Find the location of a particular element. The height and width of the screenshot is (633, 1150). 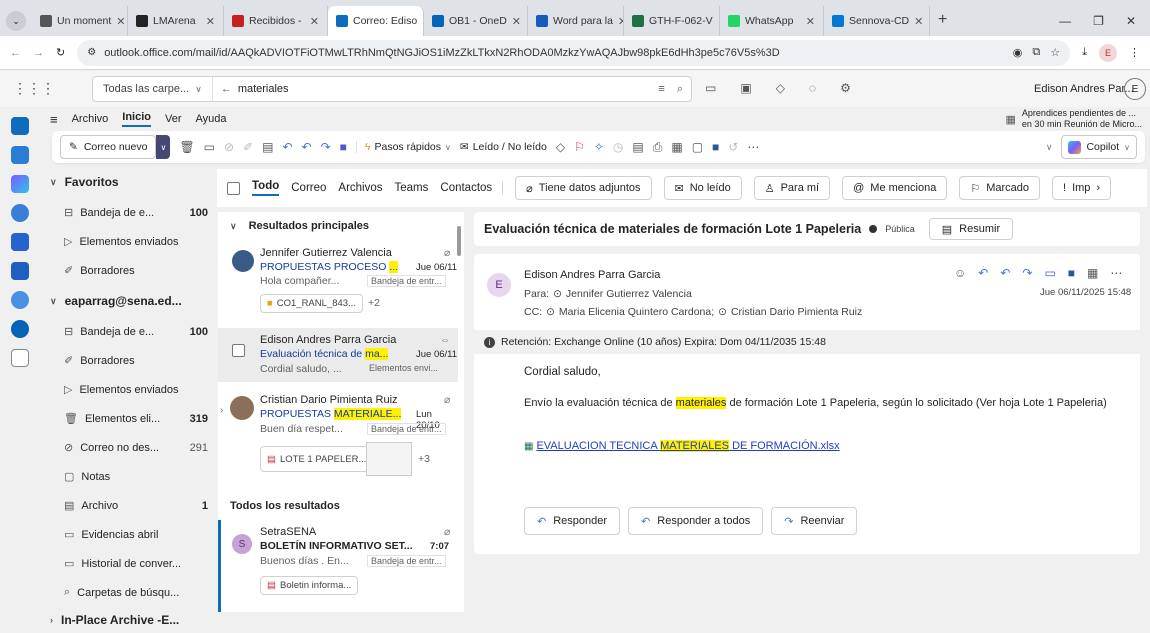

browser-tab: LMArena ✕ is located at coordinates (176, 21).